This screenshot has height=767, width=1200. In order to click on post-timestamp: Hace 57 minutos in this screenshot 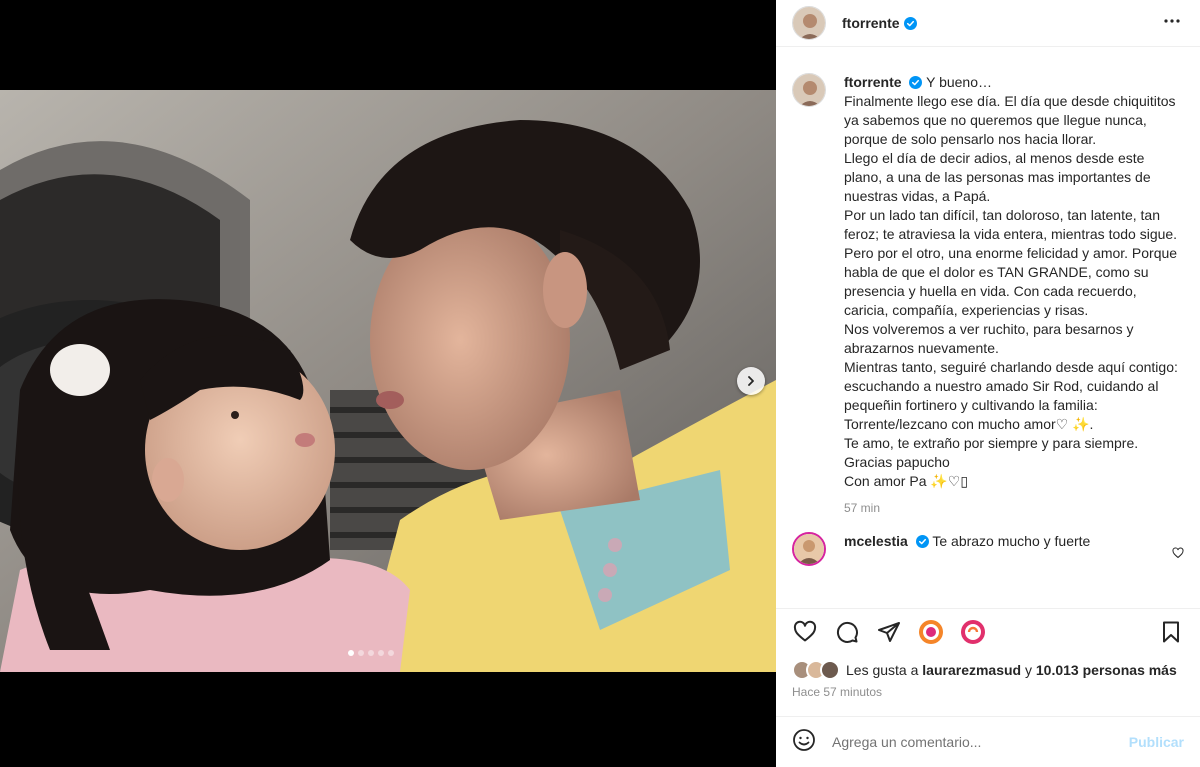, I will do `click(837, 692)`.